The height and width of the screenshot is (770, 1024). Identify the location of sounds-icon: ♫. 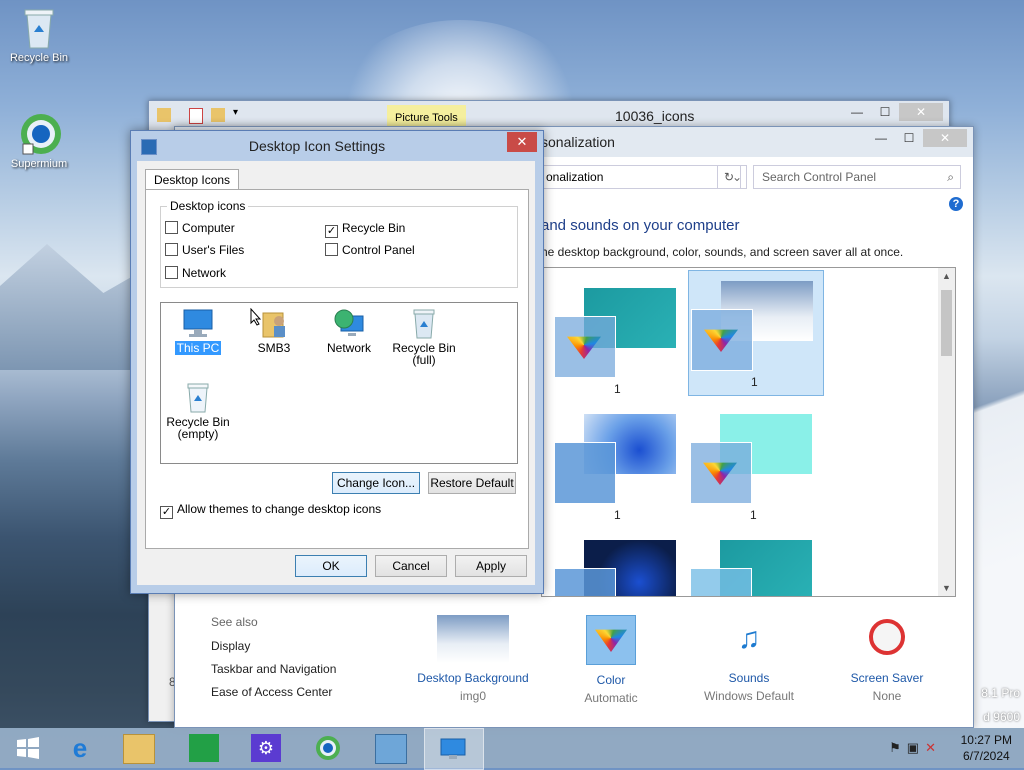
(749, 638).